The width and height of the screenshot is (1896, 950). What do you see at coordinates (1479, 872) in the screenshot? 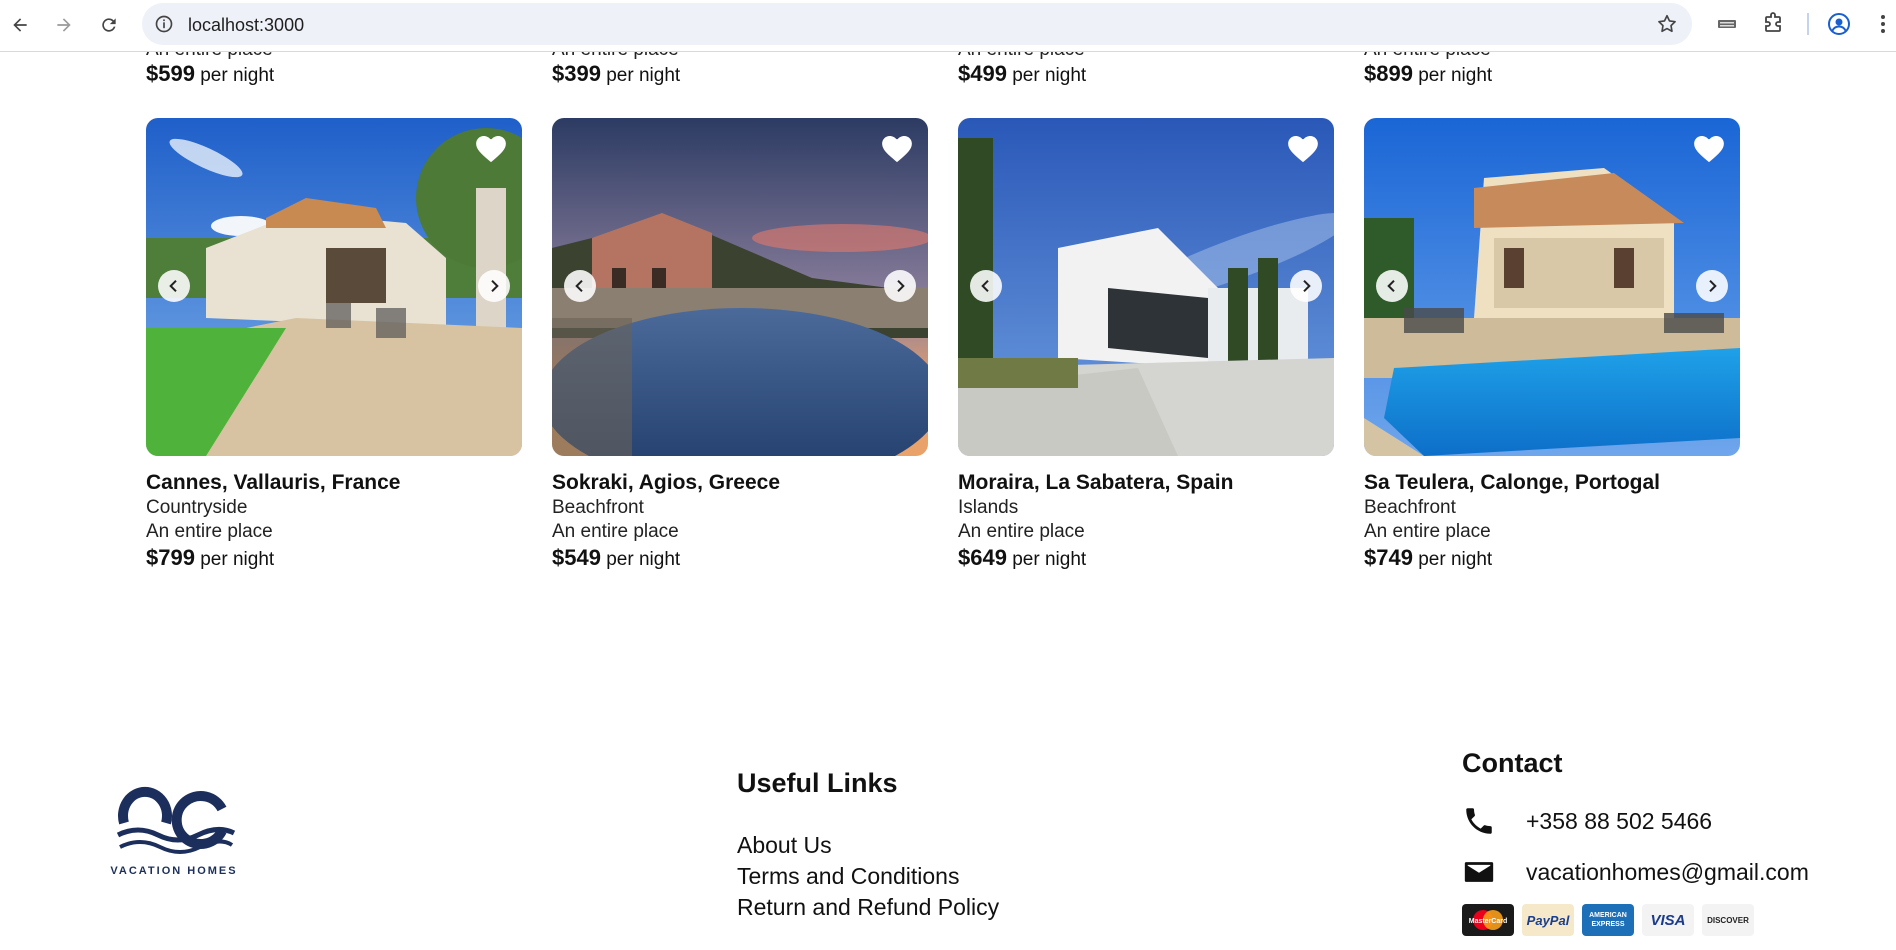
I see `email-envelope-icon` at bounding box center [1479, 872].